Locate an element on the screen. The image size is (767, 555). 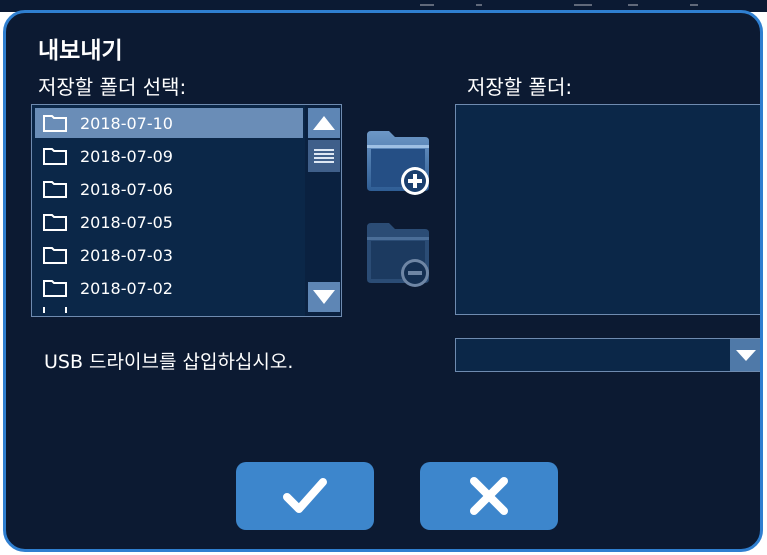
cancel-button is located at coordinates (489, 496).